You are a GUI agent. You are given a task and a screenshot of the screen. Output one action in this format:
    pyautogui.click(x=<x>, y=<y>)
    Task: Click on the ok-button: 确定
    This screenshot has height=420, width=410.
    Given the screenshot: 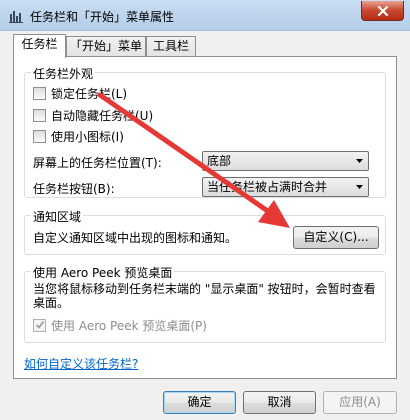 What is the action you would take?
    pyautogui.click(x=199, y=402)
    